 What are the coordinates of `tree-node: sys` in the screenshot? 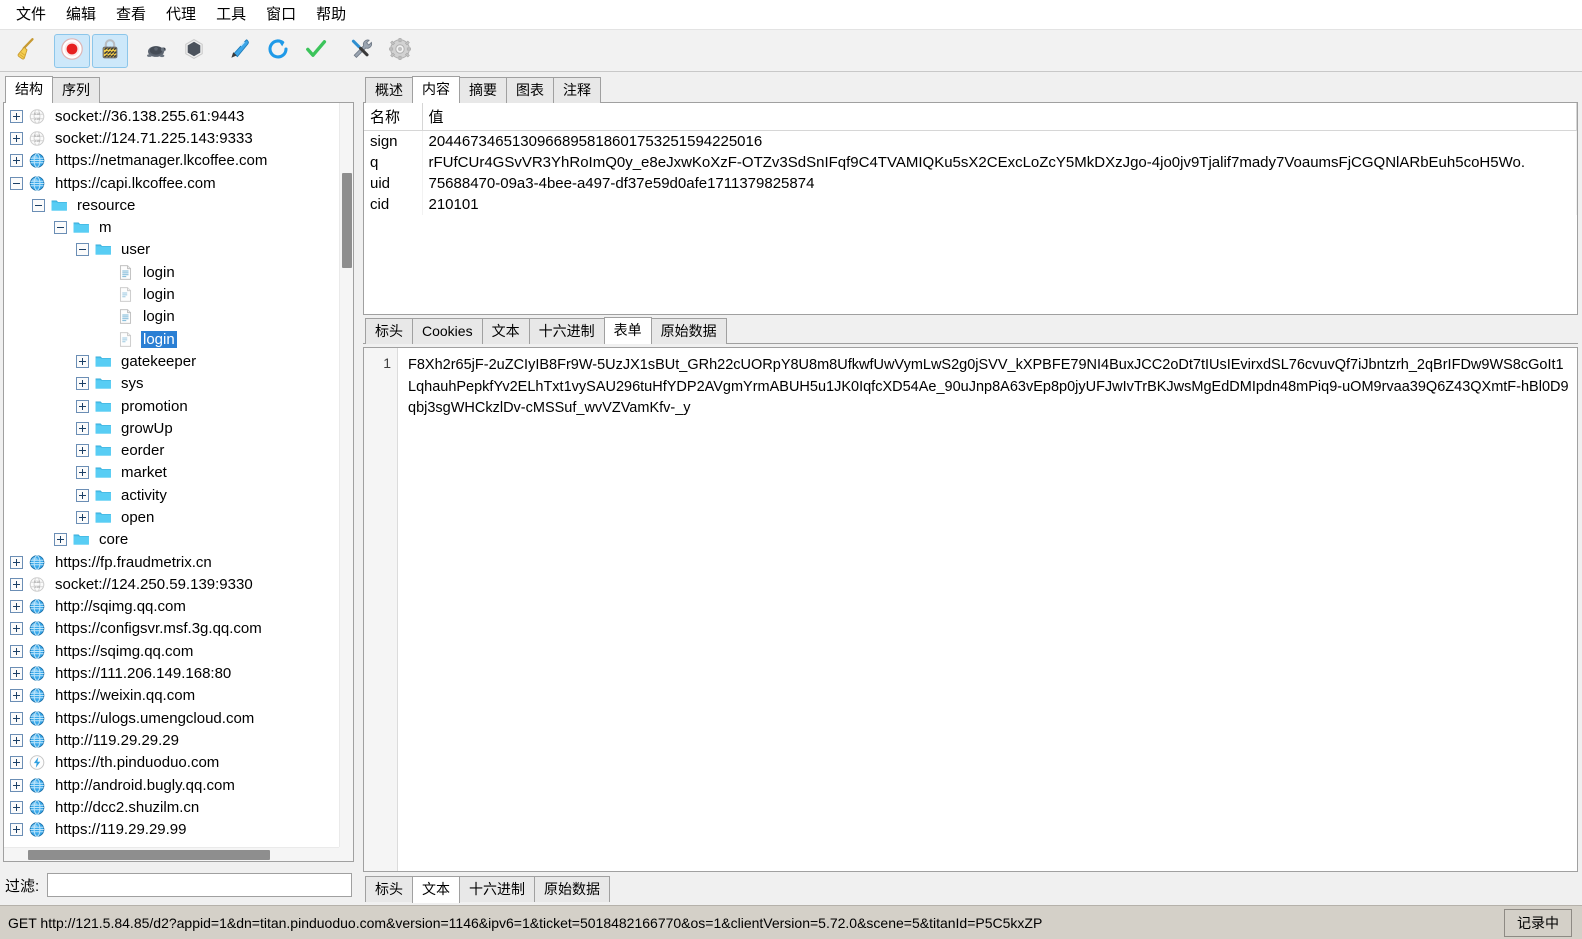 It's located at (171, 384).